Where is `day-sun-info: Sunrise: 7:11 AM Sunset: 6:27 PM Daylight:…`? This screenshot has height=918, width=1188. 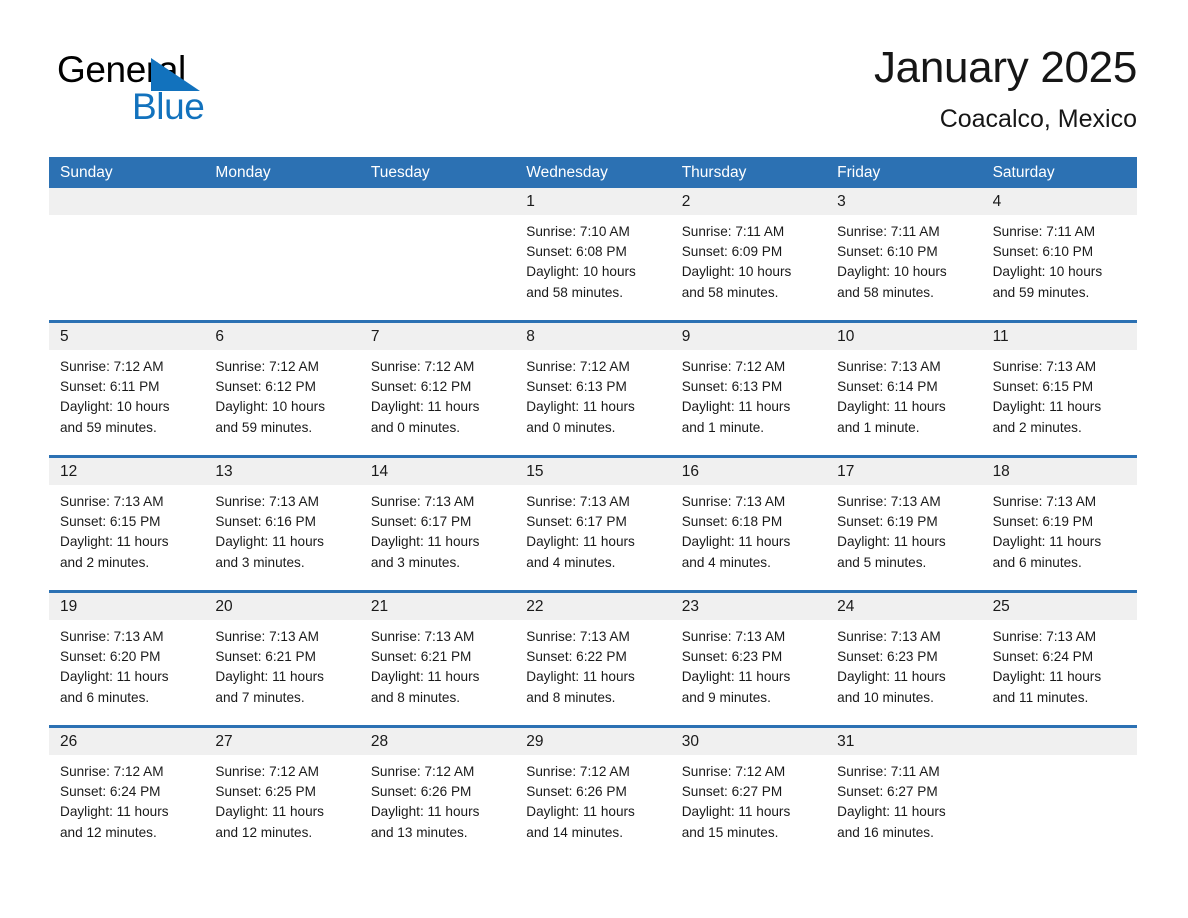
day-sun-info: Sunrise: 7:11 AM Sunset: 6:27 PM Daylight:… is located at coordinates (903, 799).